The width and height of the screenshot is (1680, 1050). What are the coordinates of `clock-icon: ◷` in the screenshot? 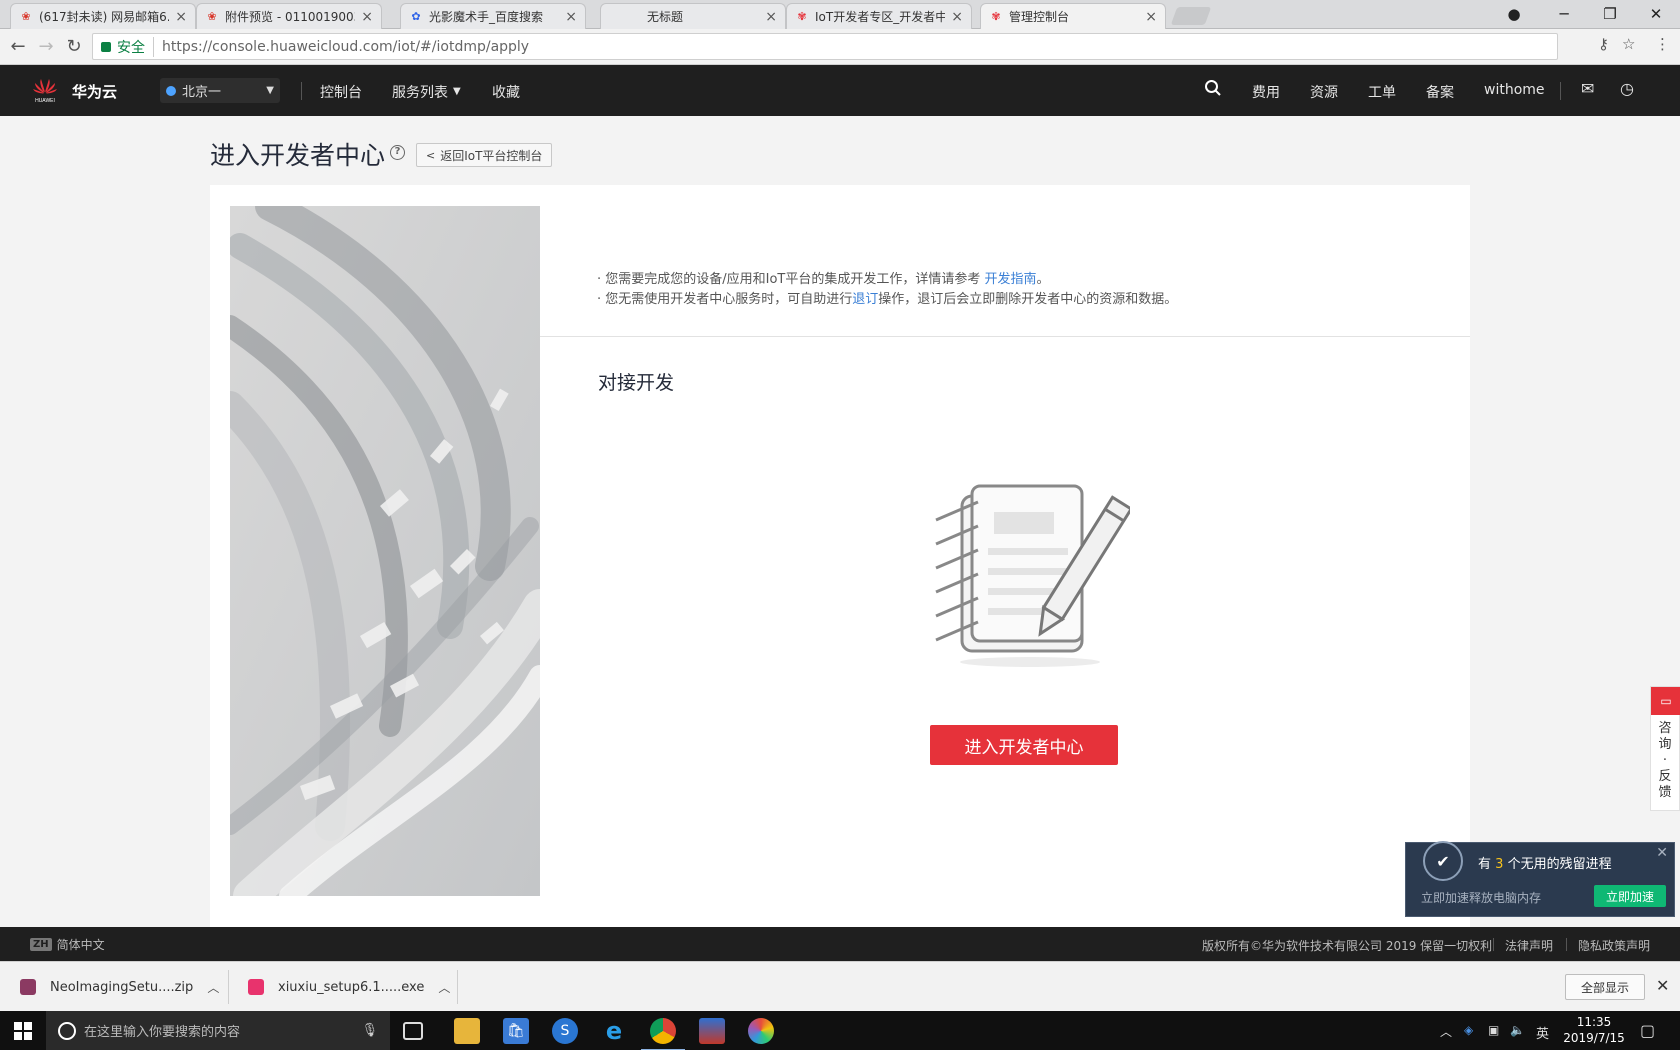 It's located at (1627, 88).